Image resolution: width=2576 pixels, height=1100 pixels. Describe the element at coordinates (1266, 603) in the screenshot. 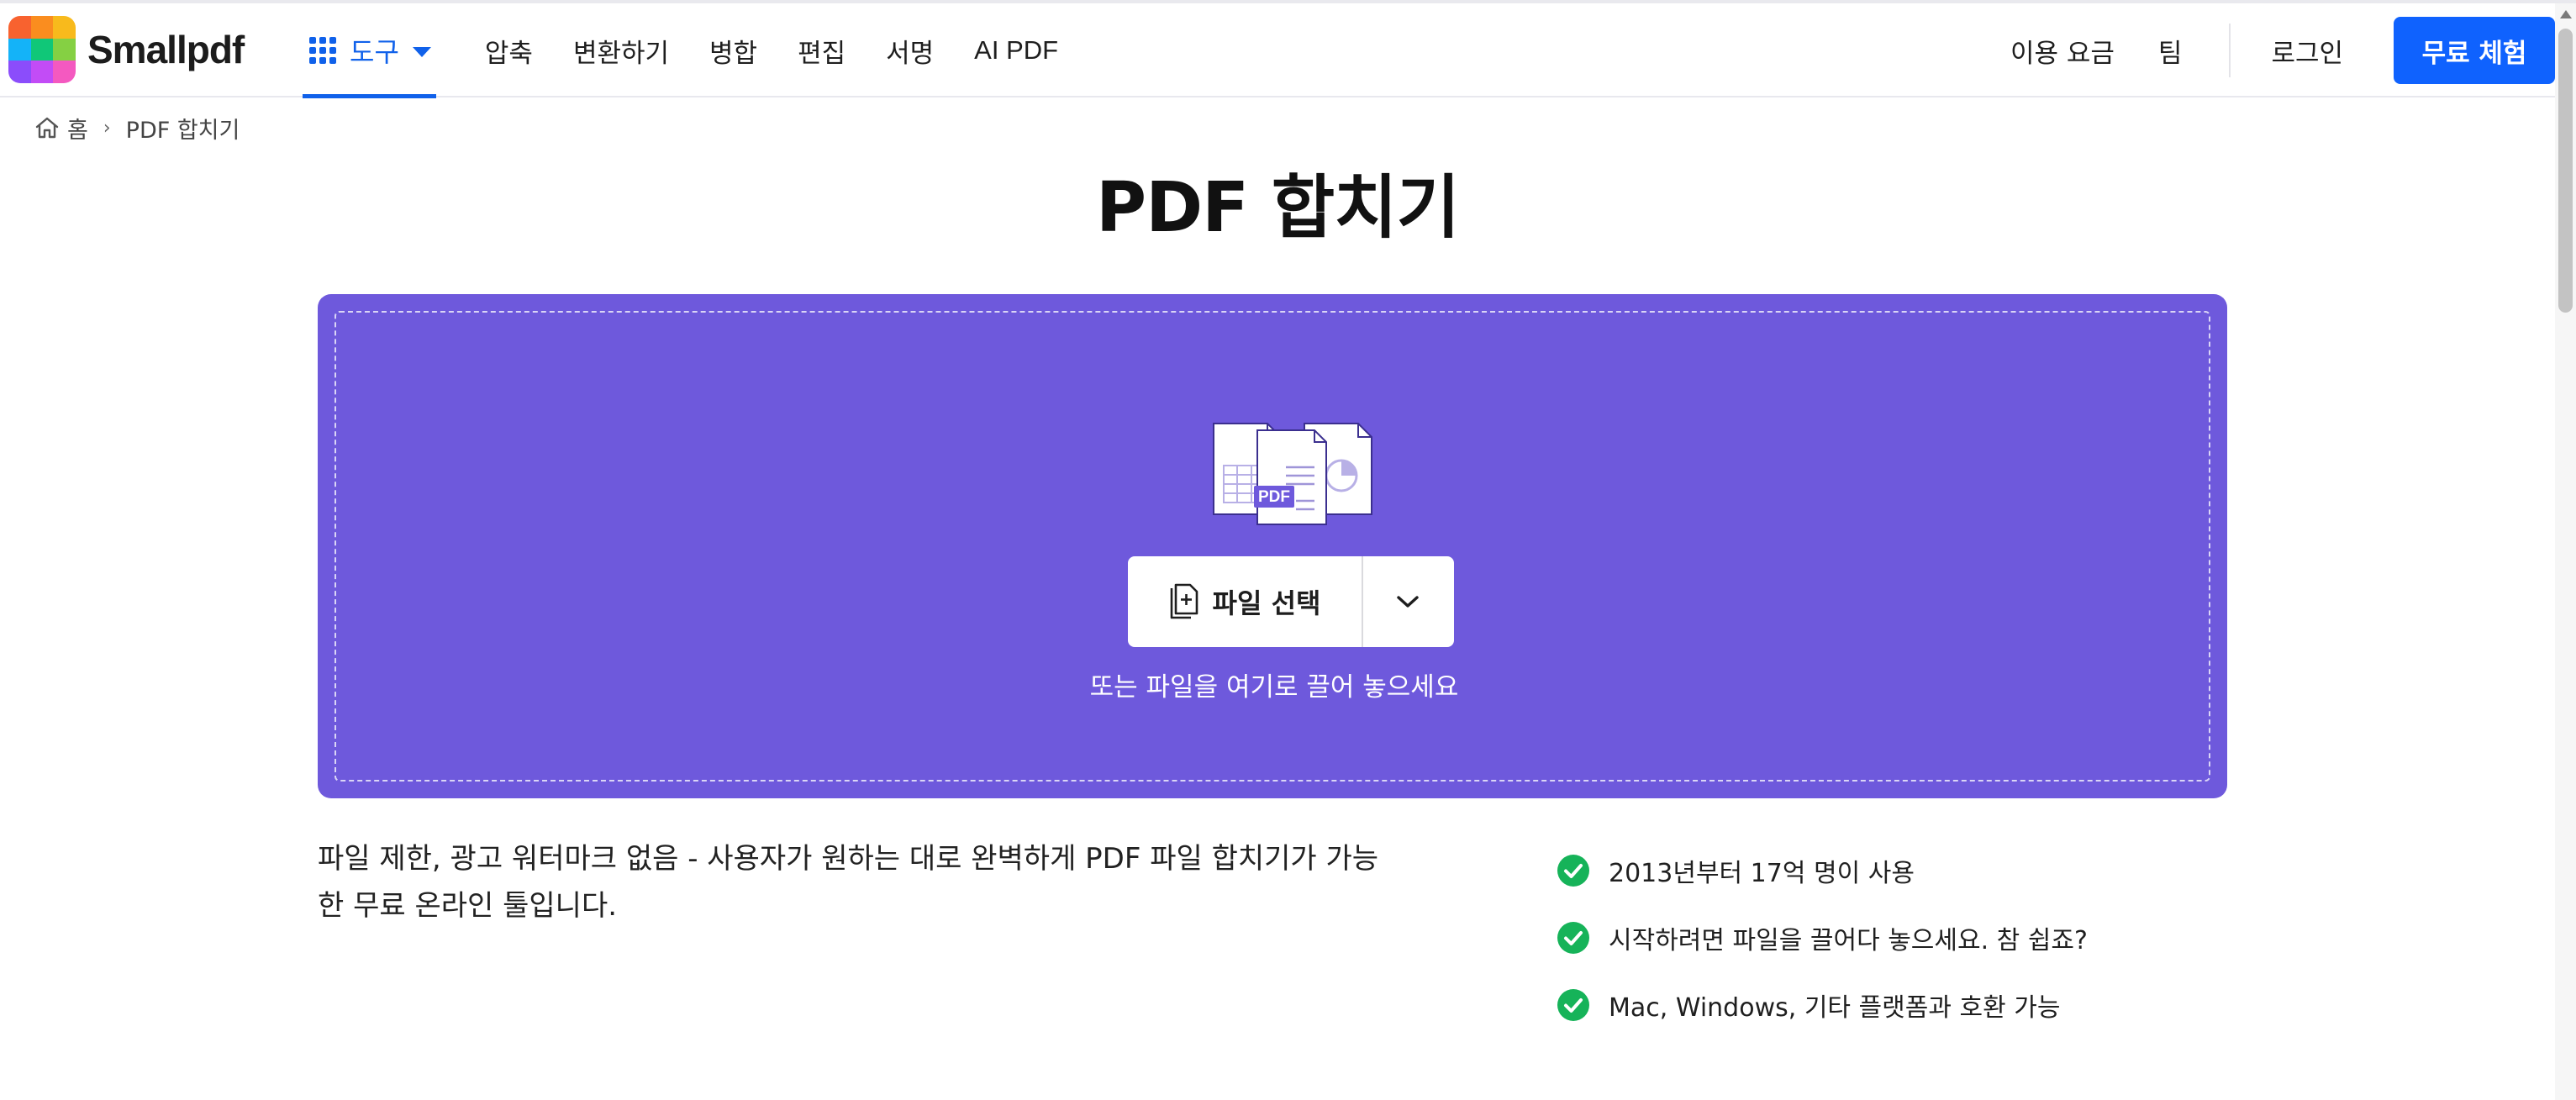

I see `choose-file-label: 파일 선택` at that location.